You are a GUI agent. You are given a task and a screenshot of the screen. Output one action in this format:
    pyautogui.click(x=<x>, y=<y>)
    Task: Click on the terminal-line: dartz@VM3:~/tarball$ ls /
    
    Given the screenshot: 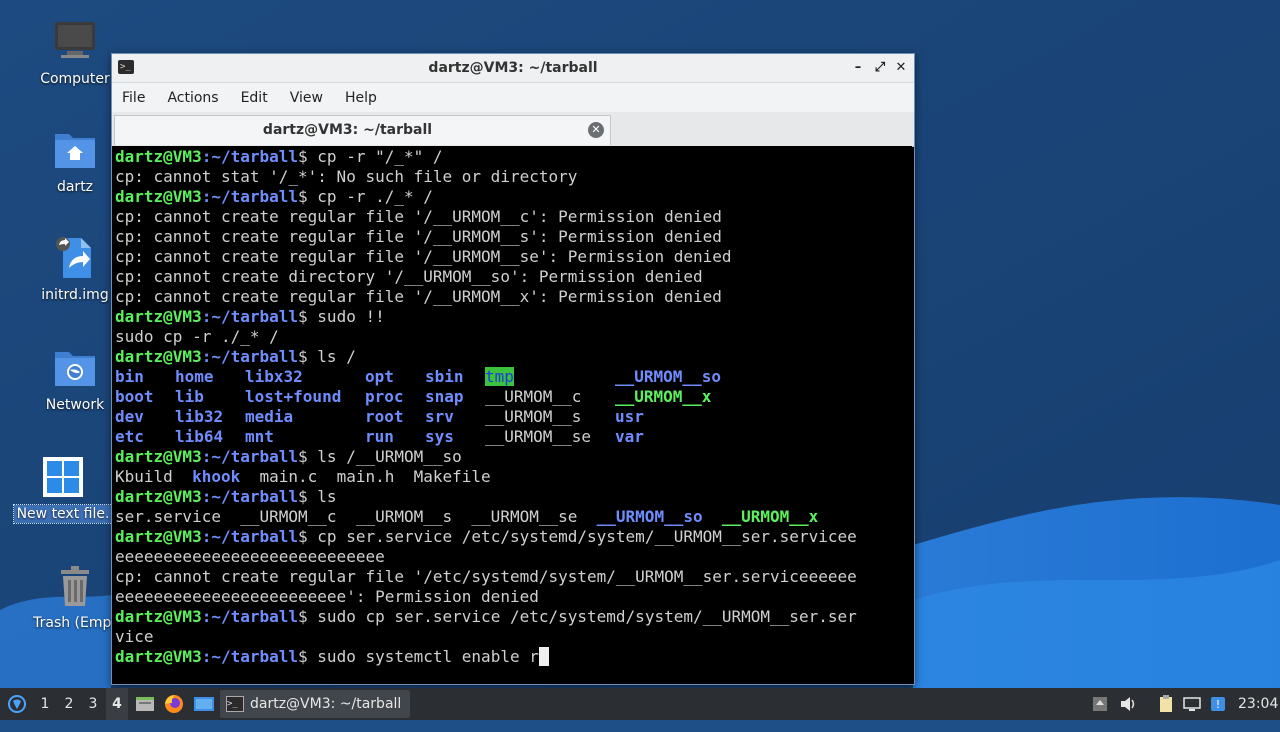 What is the action you would take?
    pyautogui.click(x=513, y=357)
    